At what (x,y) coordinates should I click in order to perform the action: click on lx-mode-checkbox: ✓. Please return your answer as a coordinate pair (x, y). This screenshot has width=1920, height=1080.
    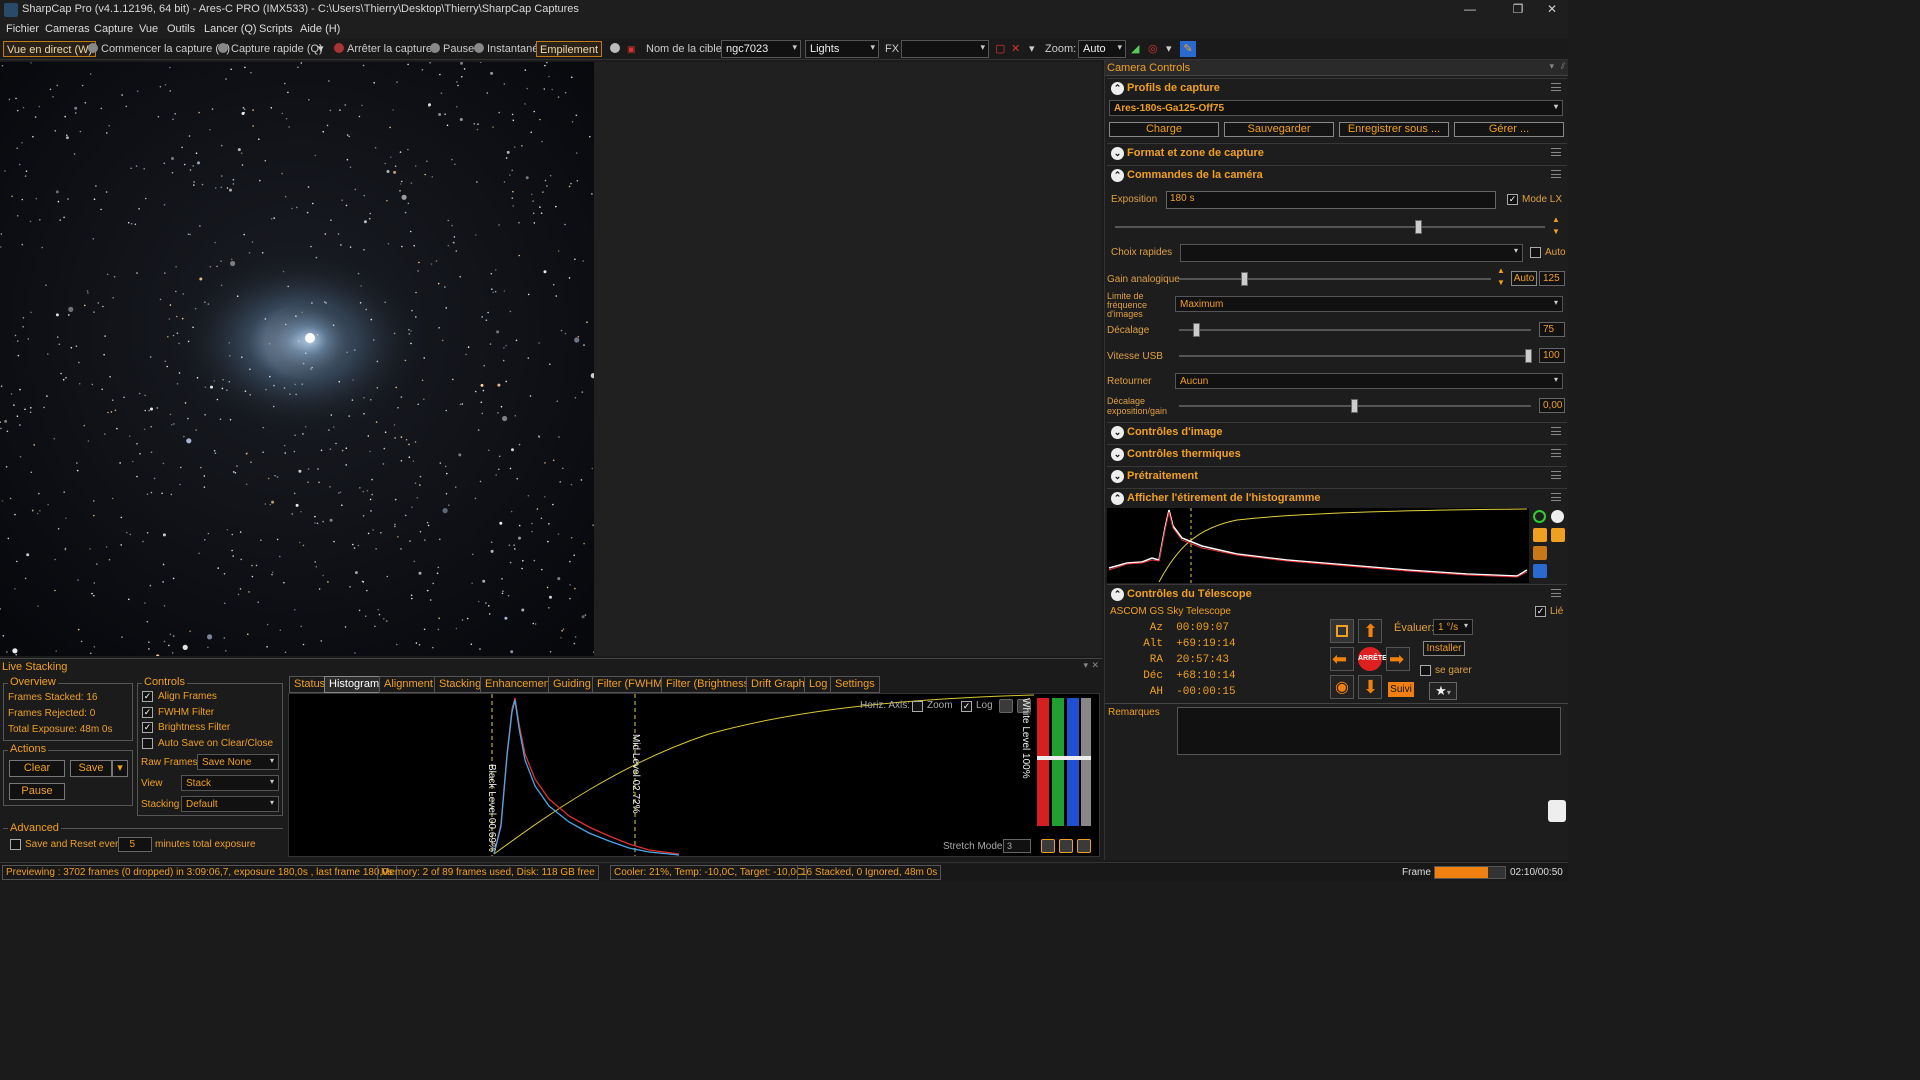
    Looking at the image, I should click on (1512, 199).